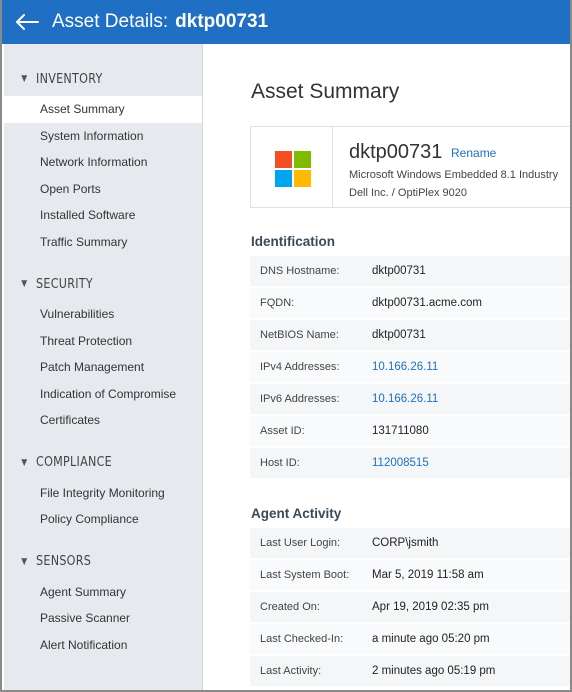 Image resolution: width=572 pixels, height=692 pixels. Describe the element at coordinates (300, 399) in the screenshot. I see `row-key: IPv6 Addresses:` at that location.